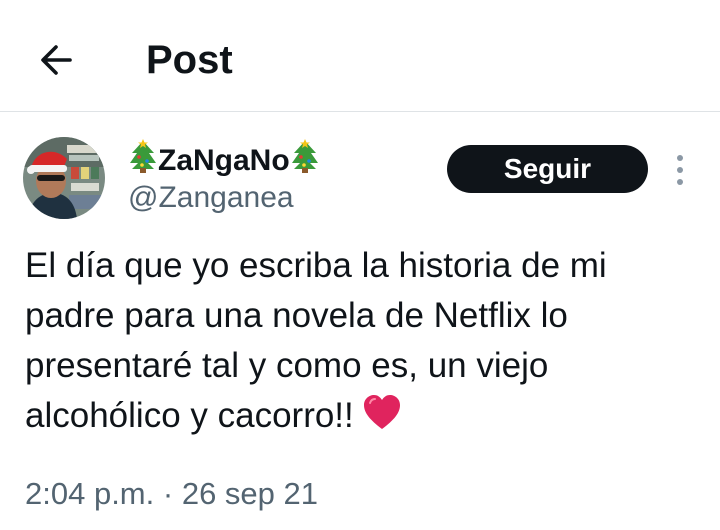  I want to click on follow-button: Seguir, so click(547, 169).